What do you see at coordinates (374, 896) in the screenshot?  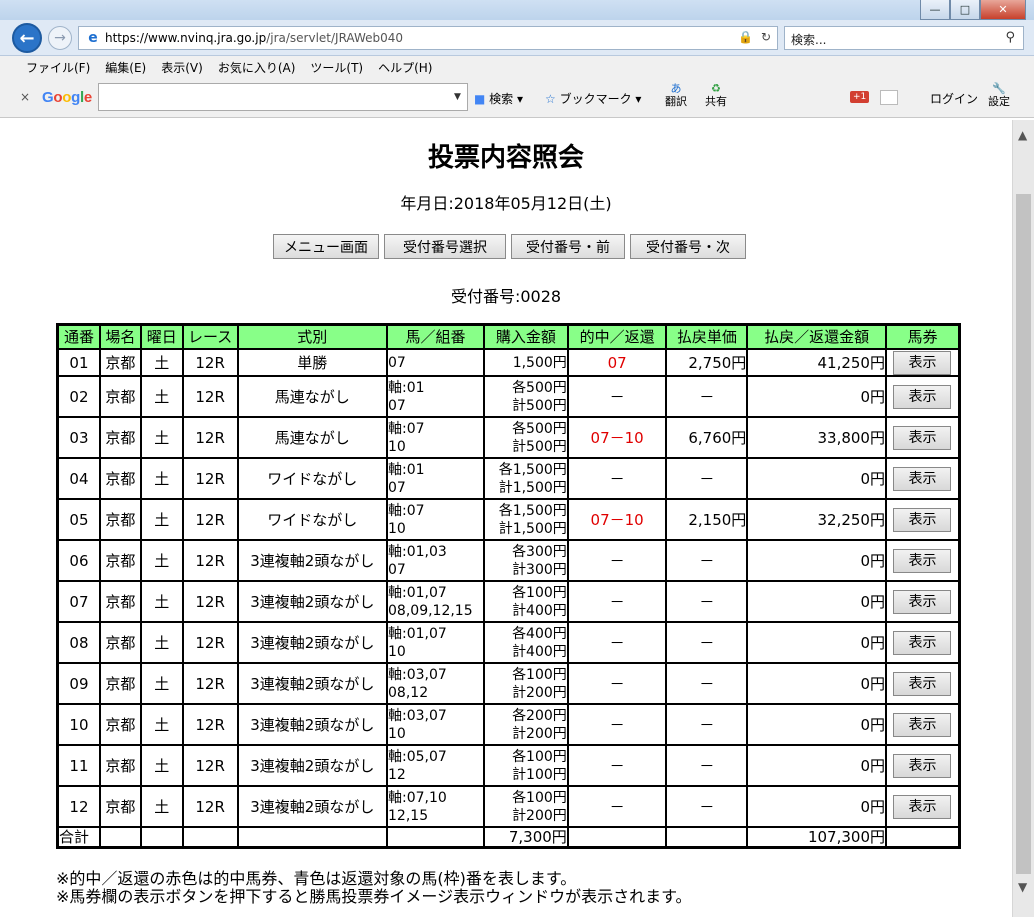 I see `note-line: ※馬券欄の表示ボタンを押下すると勝馬投票券イメージ表示ウィンドウが表示されます。` at bounding box center [374, 896].